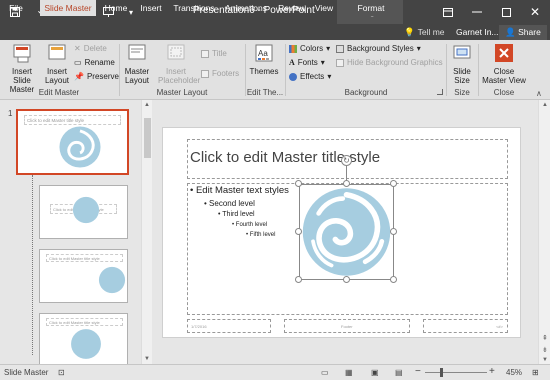 This screenshot has width=550, height=380. Describe the element at coordinates (514, 372) in the screenshot. I see `zoom-level: 45%` at that location.